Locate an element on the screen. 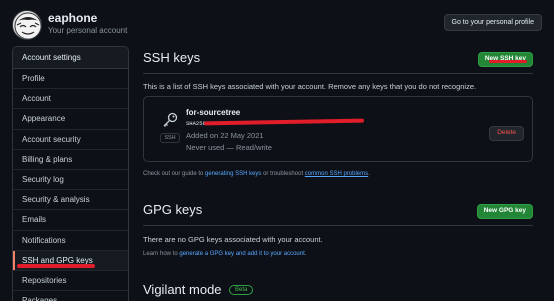  common-ssh-problems-link: common SSH problems is located at coordinates (336, 174).